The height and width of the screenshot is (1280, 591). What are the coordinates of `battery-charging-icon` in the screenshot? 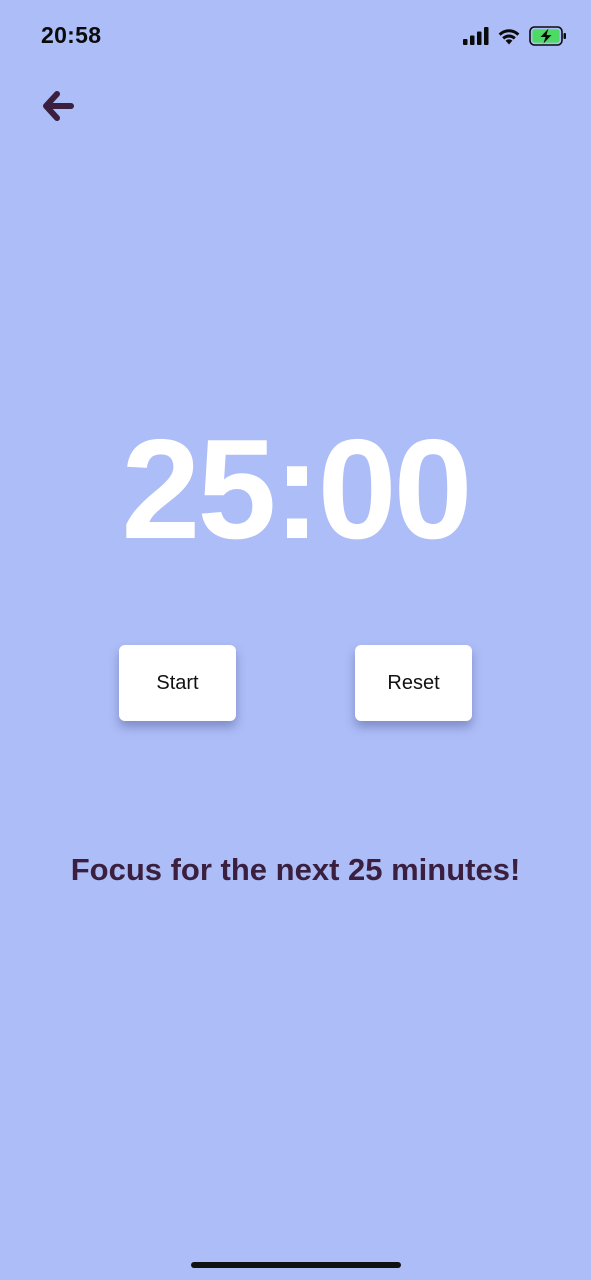 It's located at (548, 36).